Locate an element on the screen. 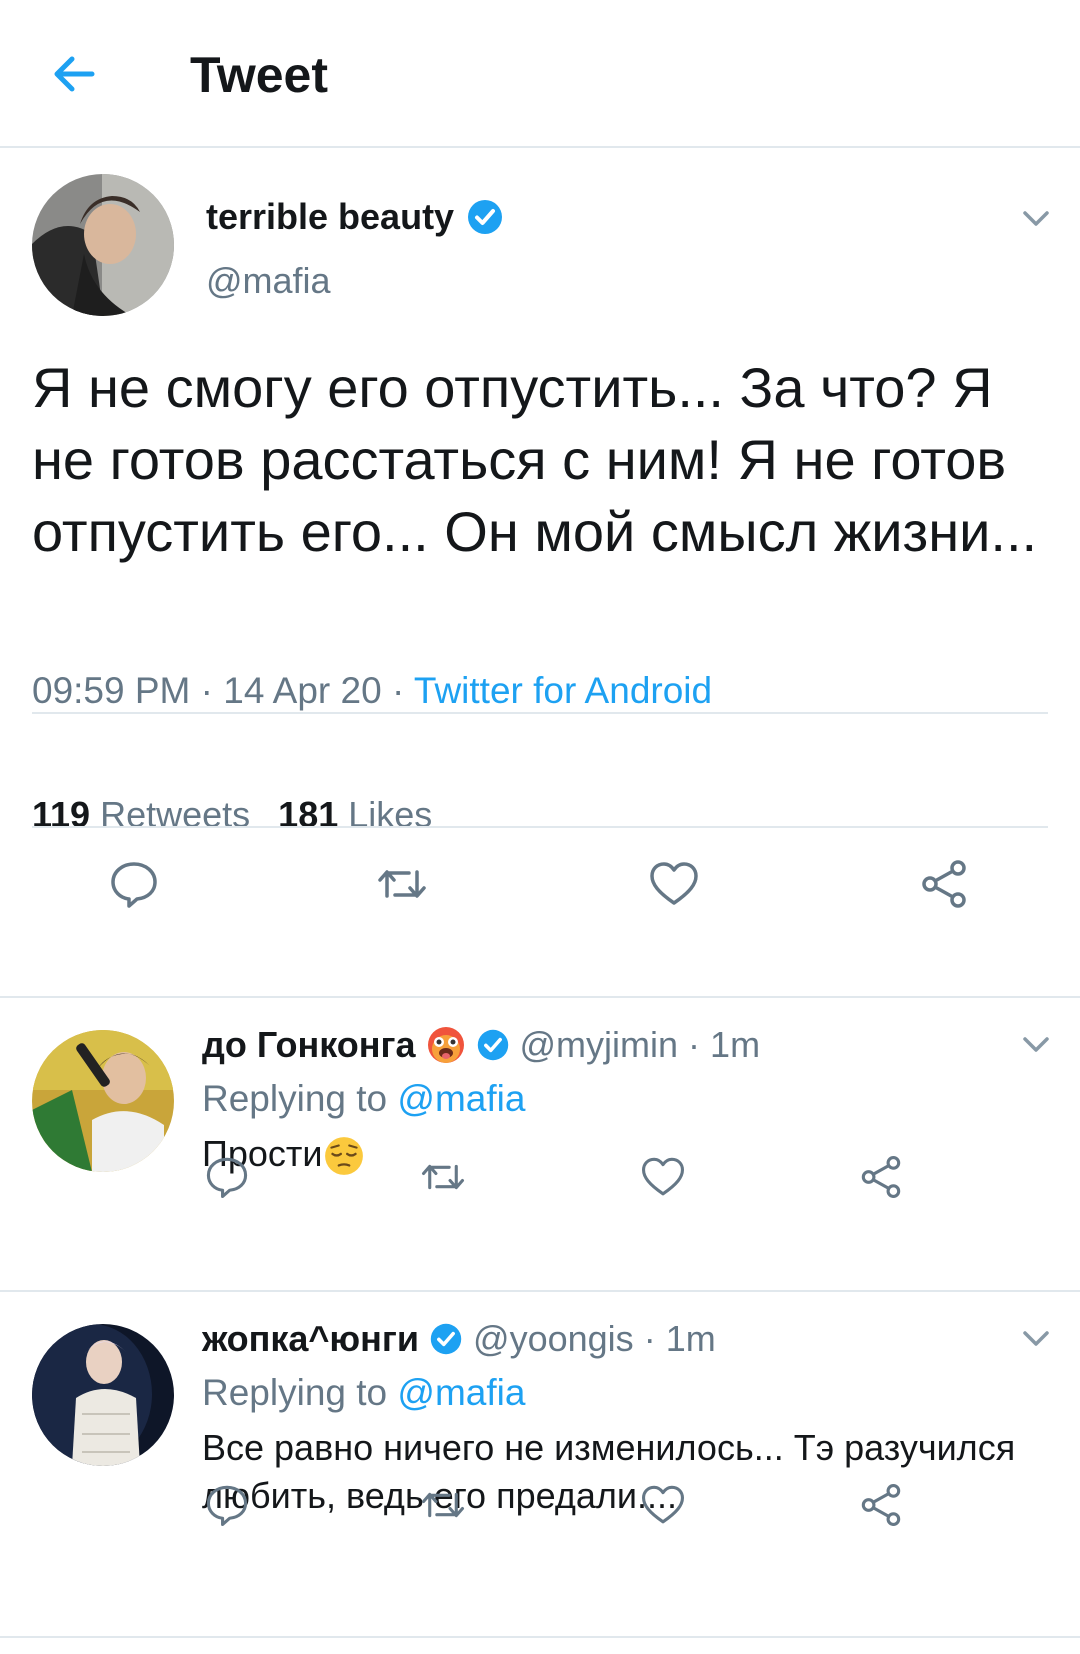 The width and height of the screenshot is (1080, 1654). reply-header: до Гонконга @myjimin · 1m is located at coordinates (481, 1045).